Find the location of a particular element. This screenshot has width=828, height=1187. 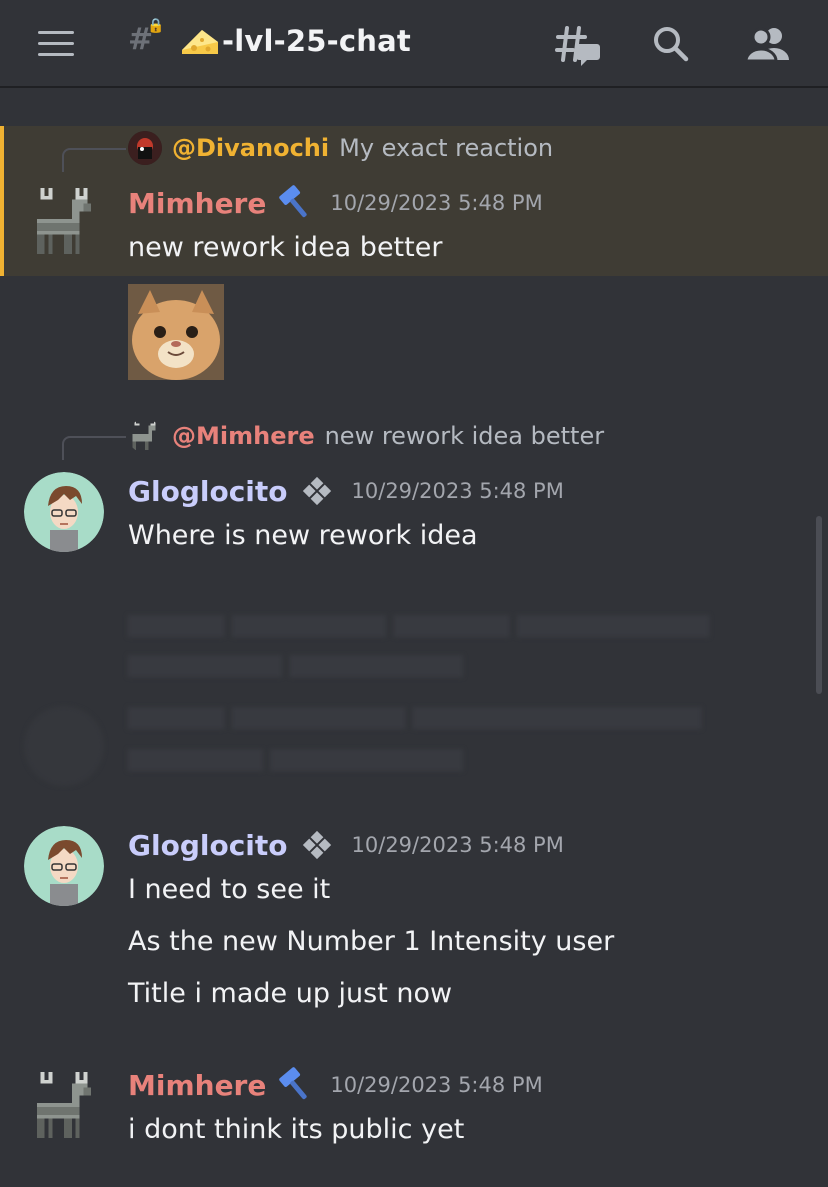

reply-snippet: new rework idea better is located at coordinates (464, 436).